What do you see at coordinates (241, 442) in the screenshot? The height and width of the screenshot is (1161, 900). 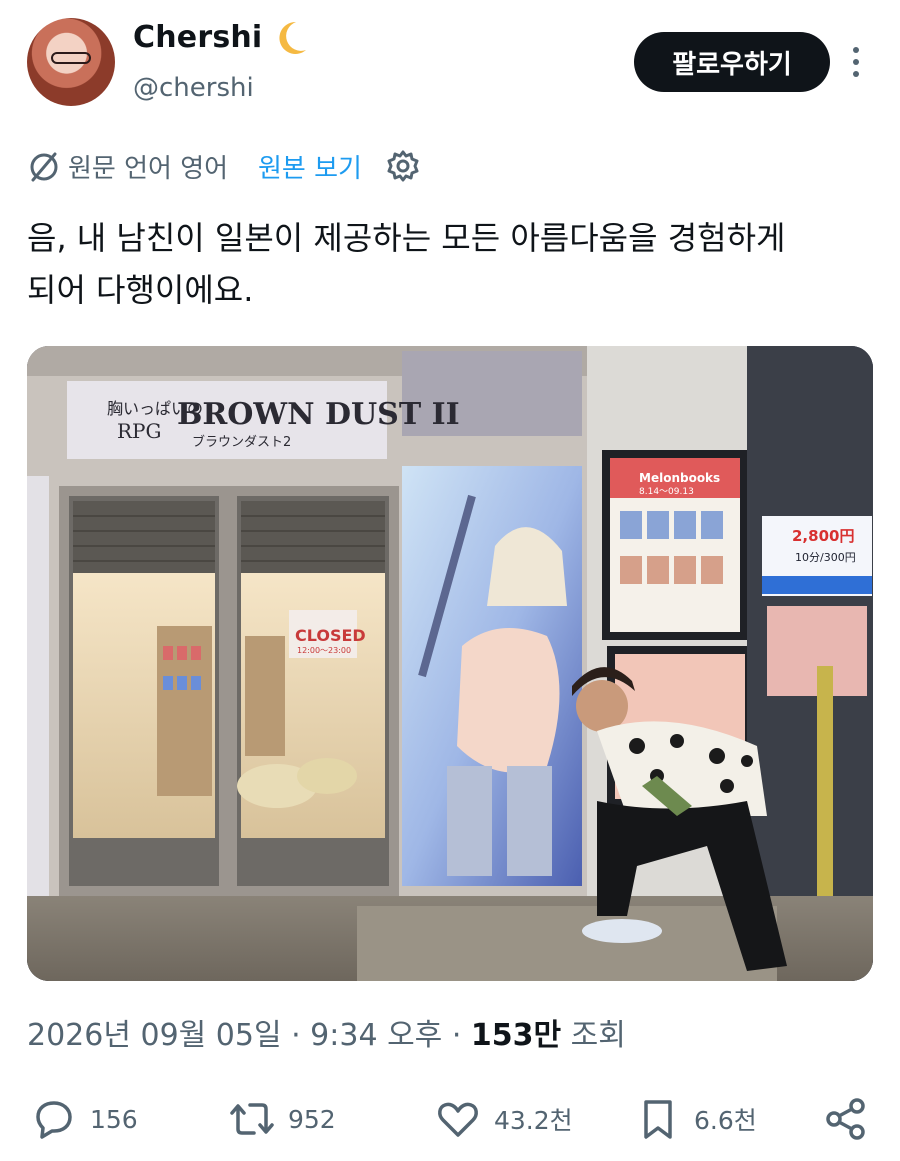 I see `sign-kana-text: ブラウンダスト2` at bounding box center [241, 442].